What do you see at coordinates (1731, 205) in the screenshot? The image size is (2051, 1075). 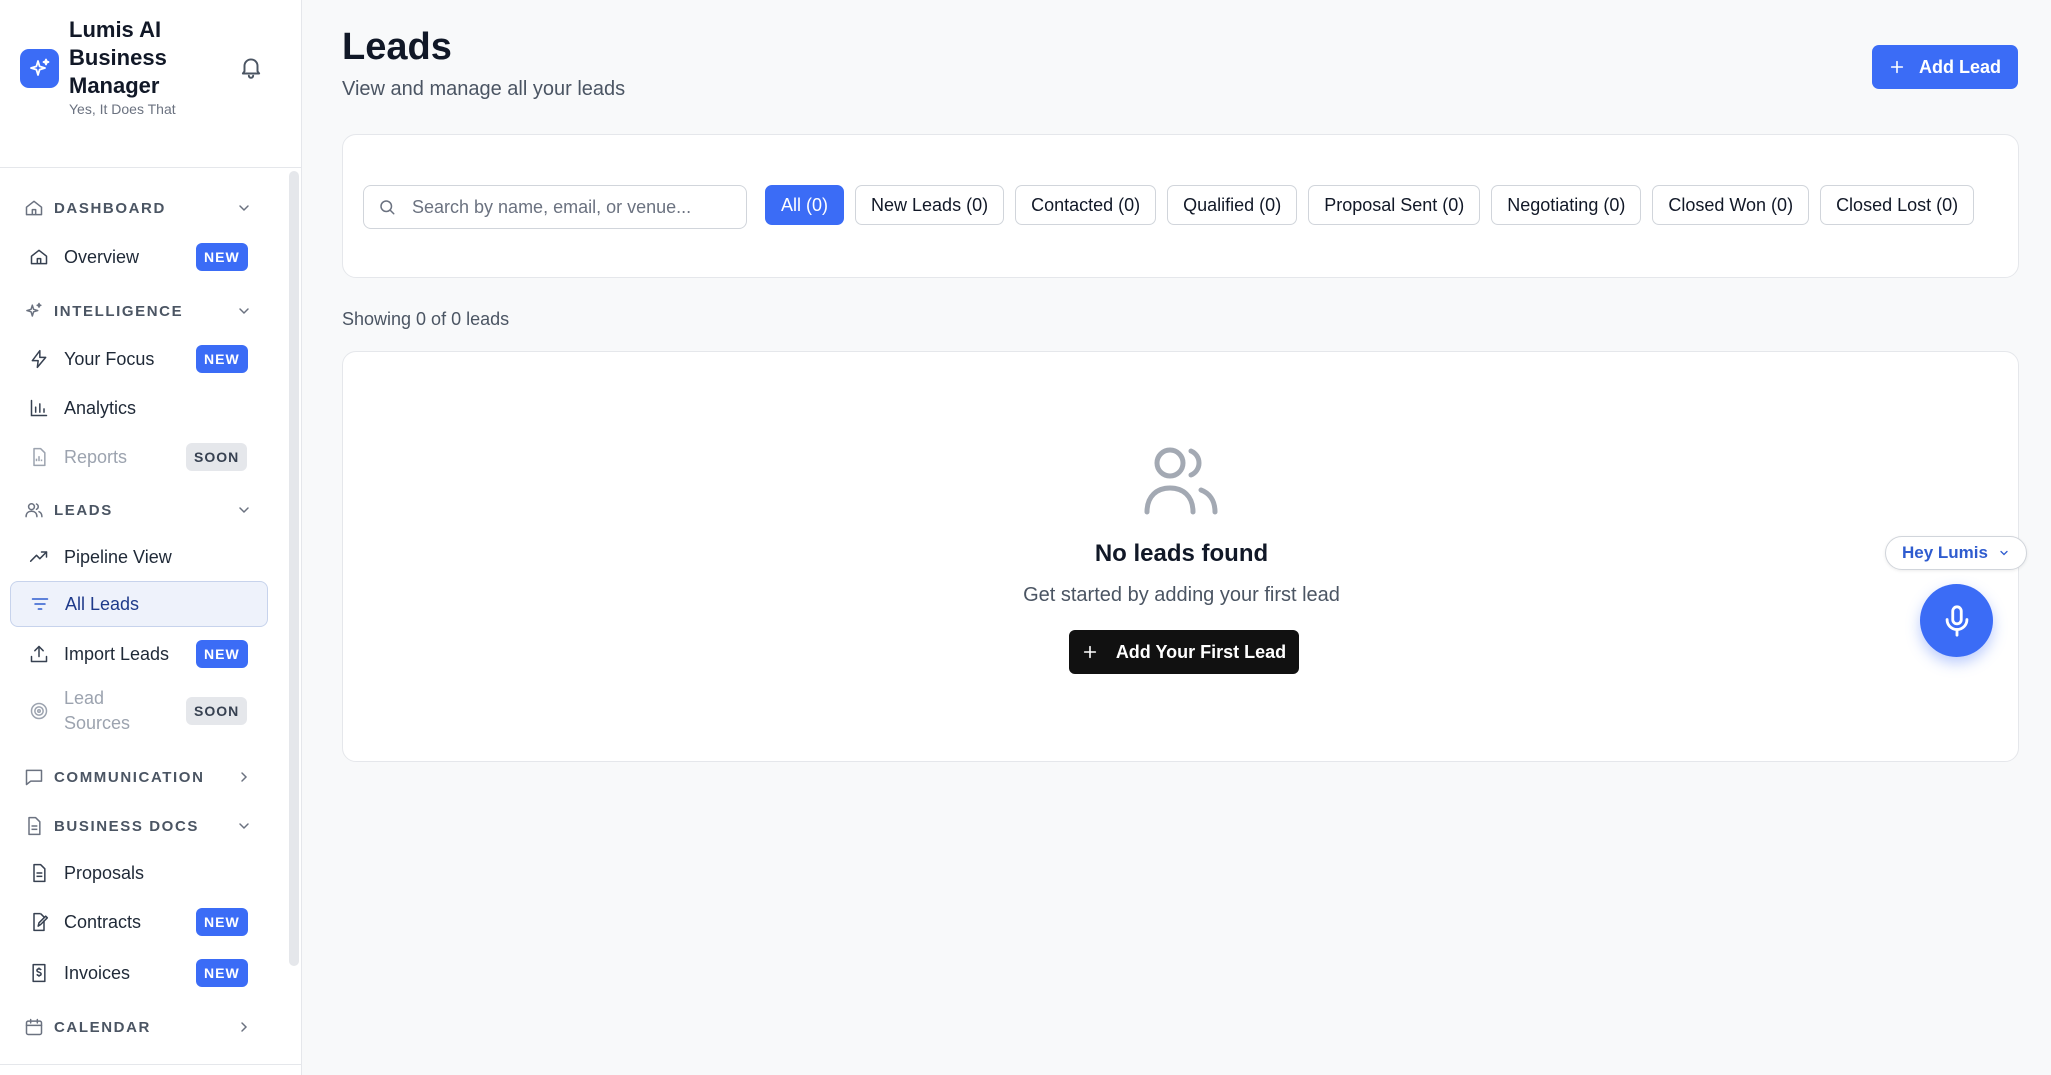 I see `filter-closed-won: Closed Won (0)` at bounding box center [1731, 205].